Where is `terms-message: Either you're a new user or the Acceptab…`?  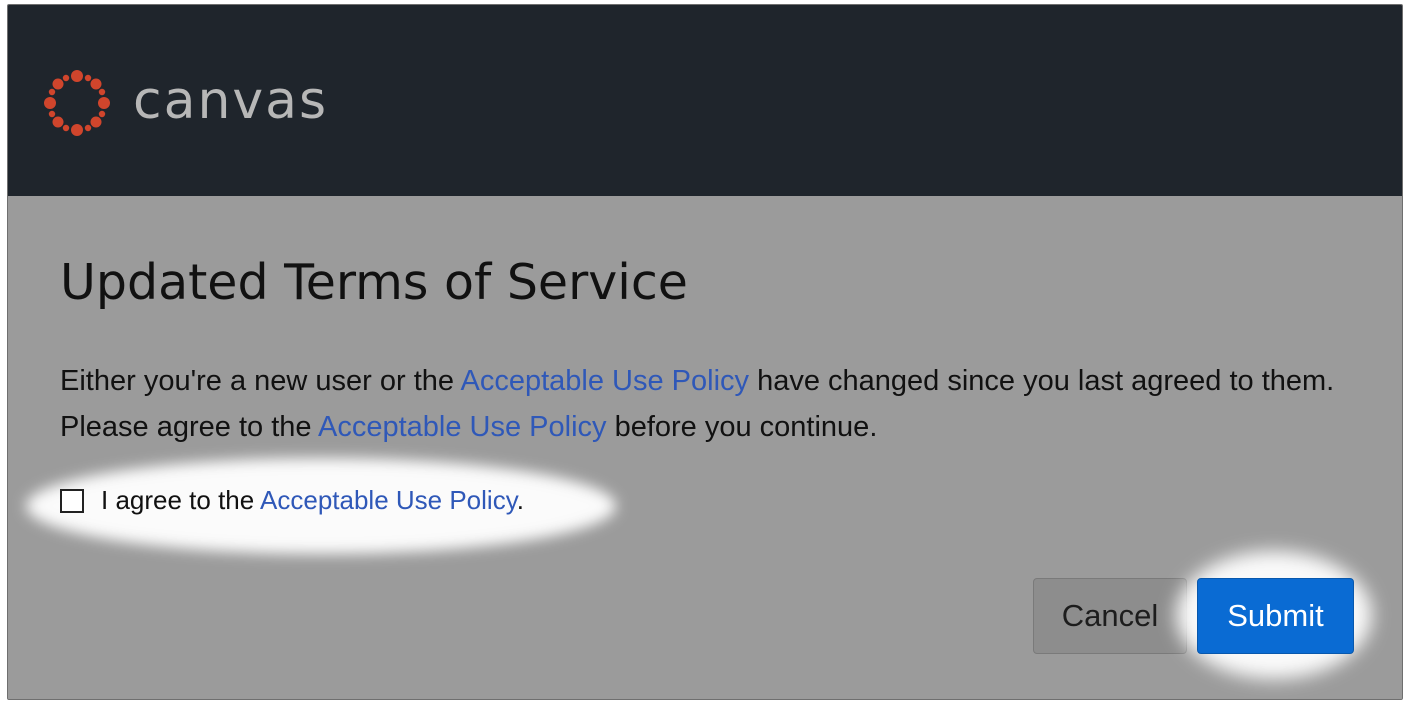 terms-message: Either you're a new user or the Acceptab… is located at coordinates (712, 404).